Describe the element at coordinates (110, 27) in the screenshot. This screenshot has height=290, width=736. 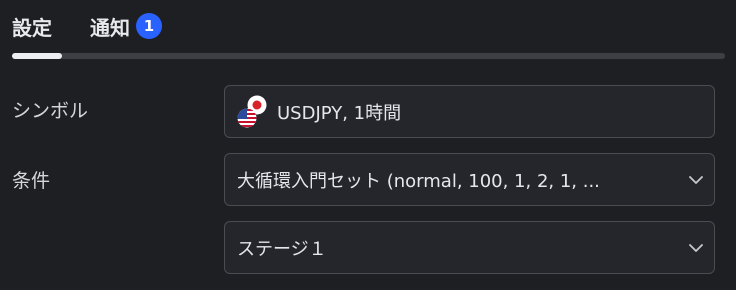
I see `tab-notifications-label: 通知` at that location.